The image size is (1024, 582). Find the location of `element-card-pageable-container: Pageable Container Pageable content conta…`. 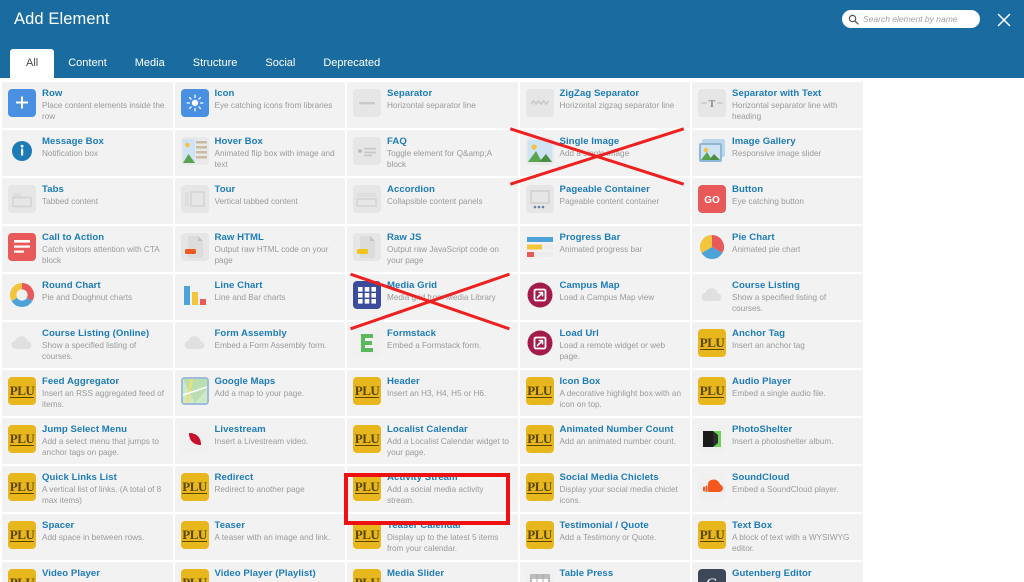

element-card-pageable-container: Pageable Container Pageable content conta… is located at coordinates (604, 201).